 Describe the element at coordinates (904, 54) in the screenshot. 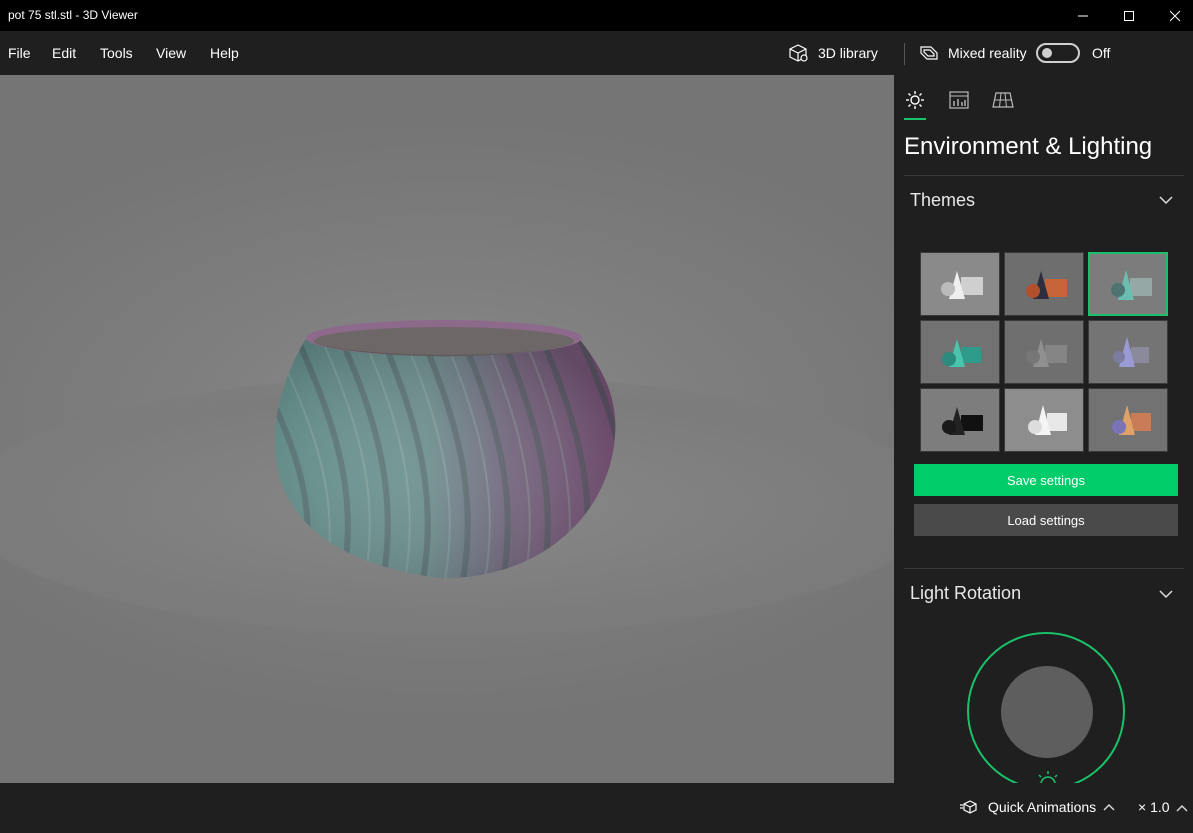

I see `menu-divider` at that location.